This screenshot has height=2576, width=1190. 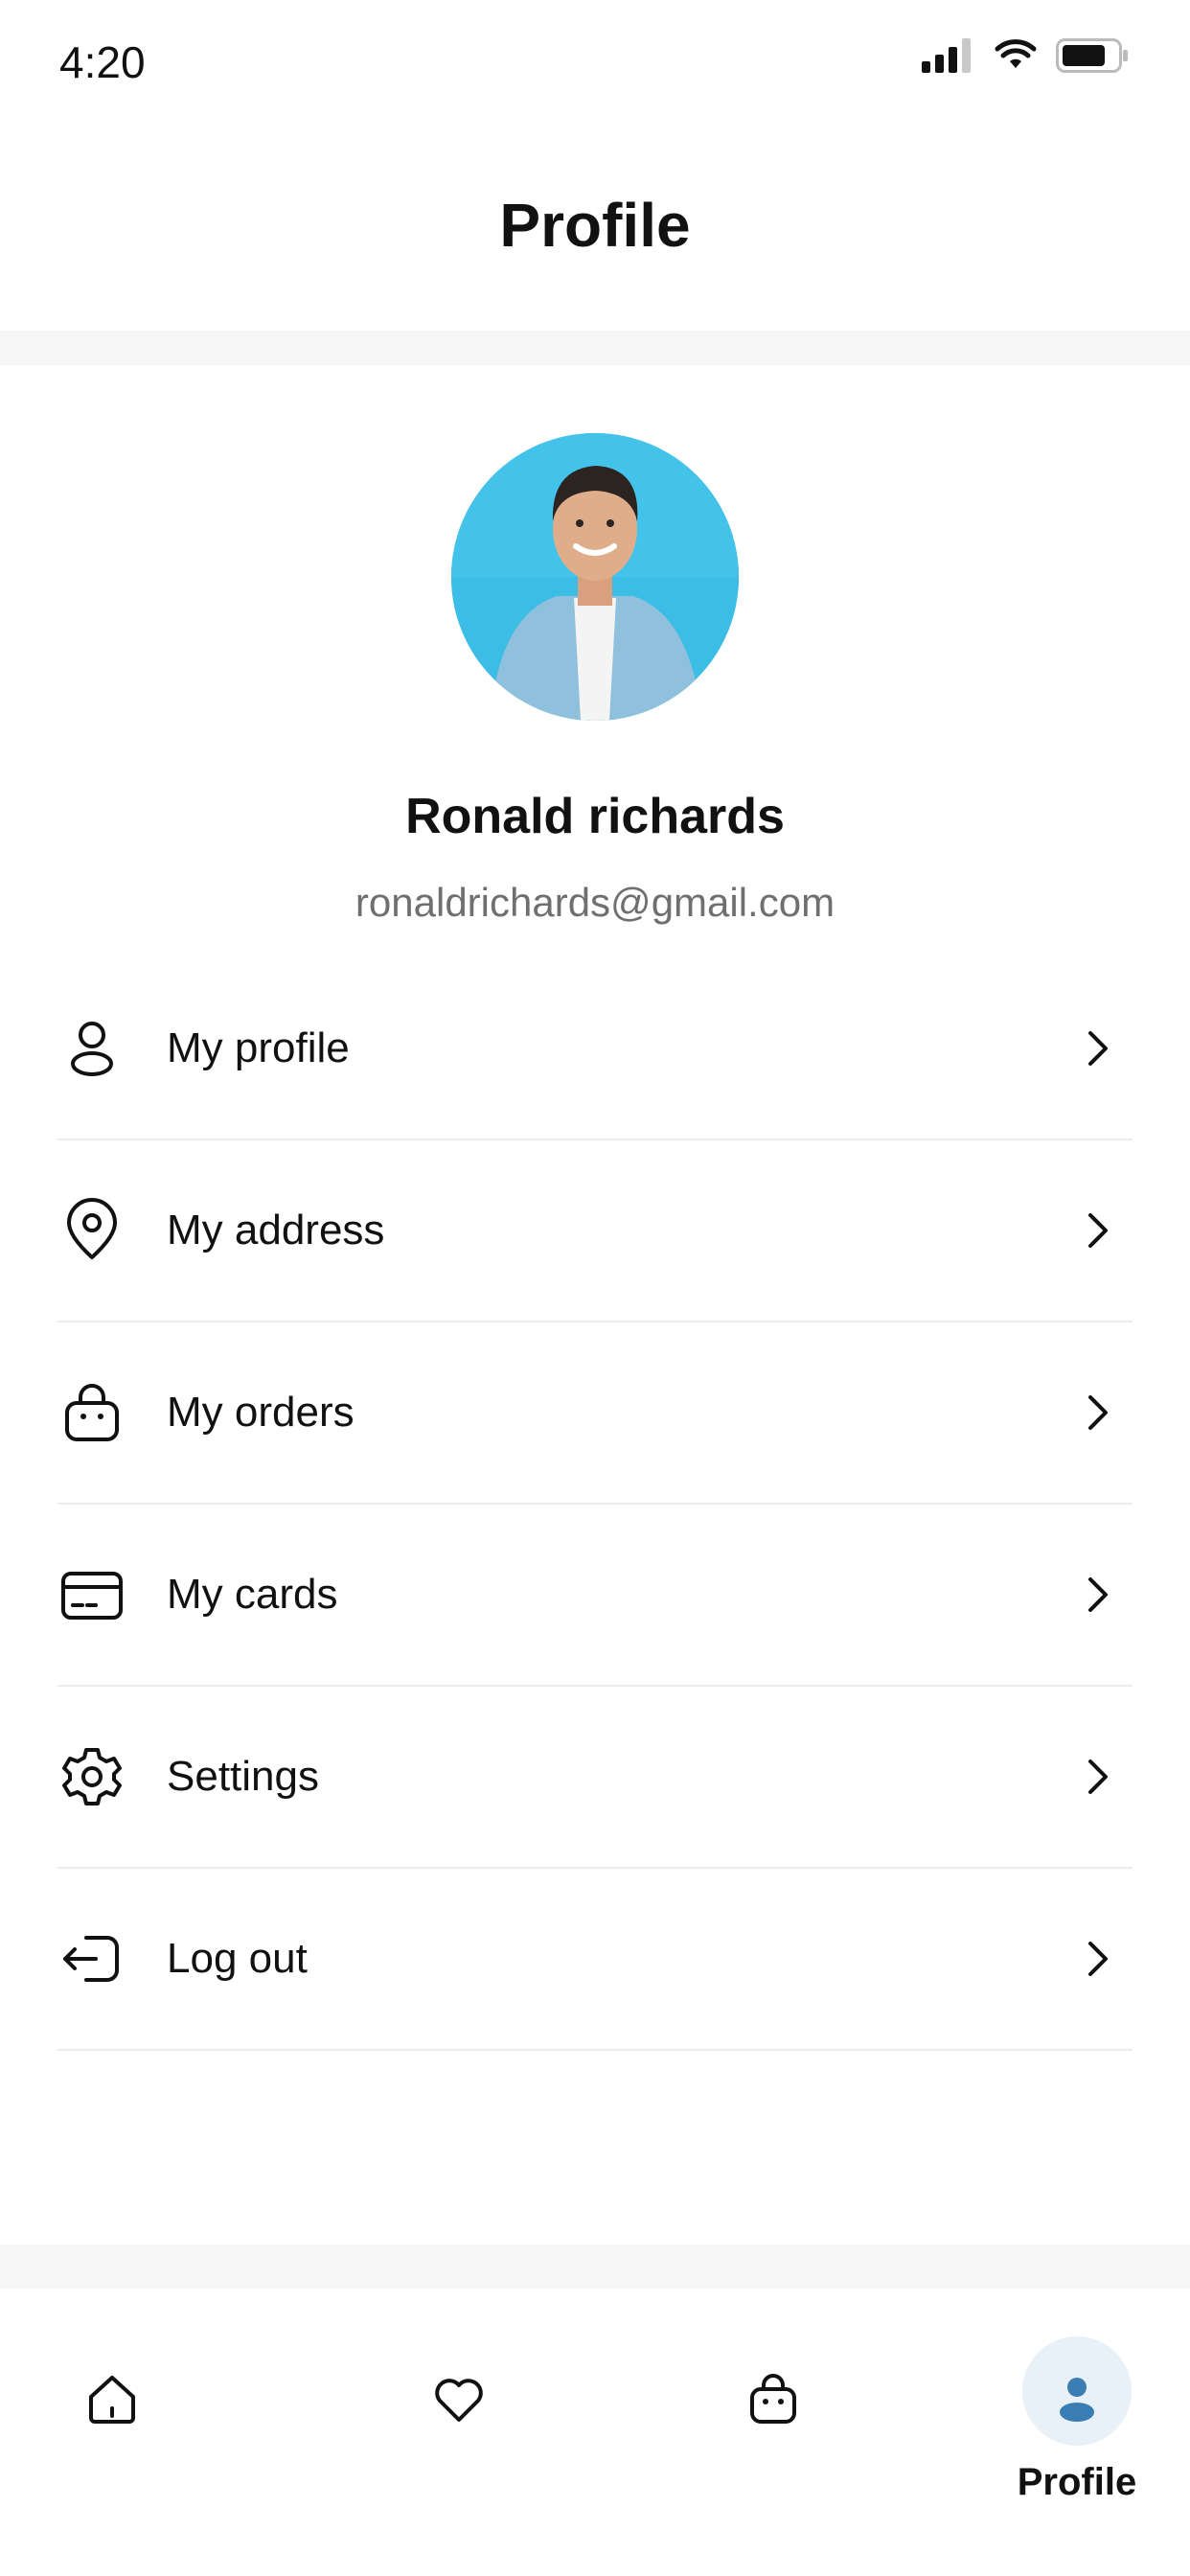 What do you see at coordinates (92, 1049) in the screenshot?
I see `user-icon` at bounding box center [92, 1049].